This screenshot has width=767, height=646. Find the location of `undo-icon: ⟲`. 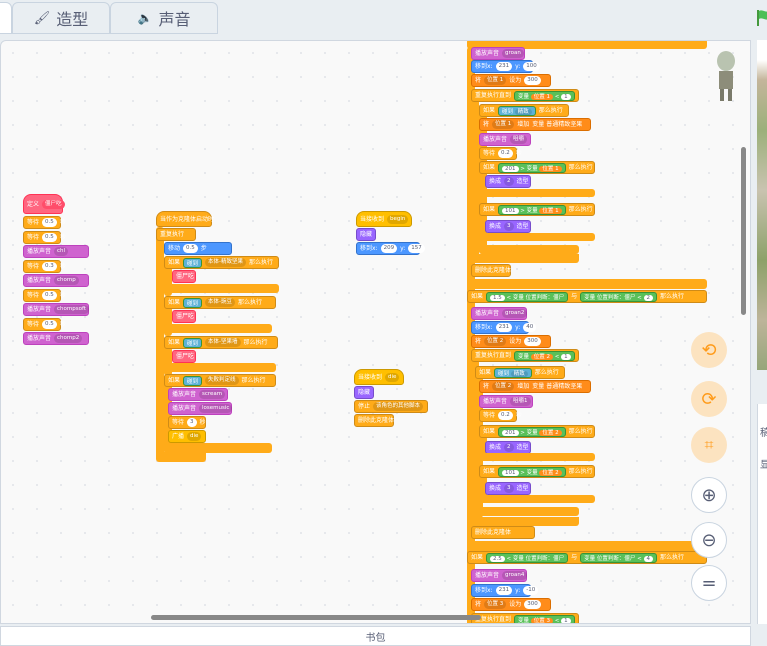

undo-icon: ⟲ is located at coordinates (709, 350).